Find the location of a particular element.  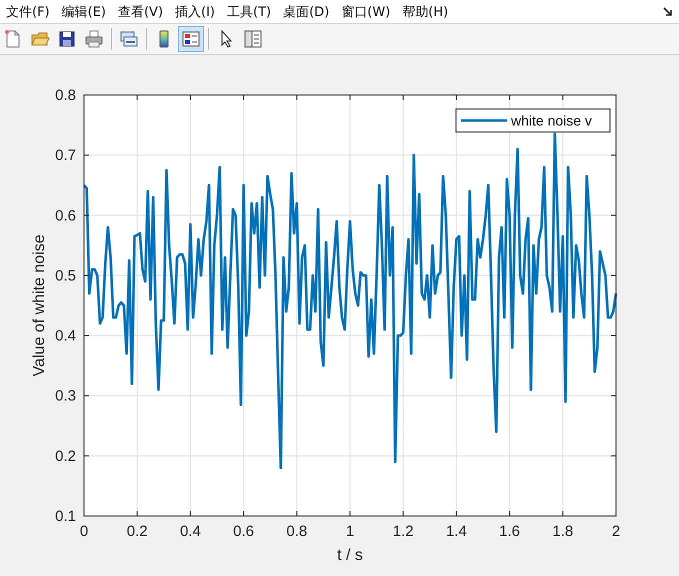

arrow-icon is located at coordinates (668, 11).